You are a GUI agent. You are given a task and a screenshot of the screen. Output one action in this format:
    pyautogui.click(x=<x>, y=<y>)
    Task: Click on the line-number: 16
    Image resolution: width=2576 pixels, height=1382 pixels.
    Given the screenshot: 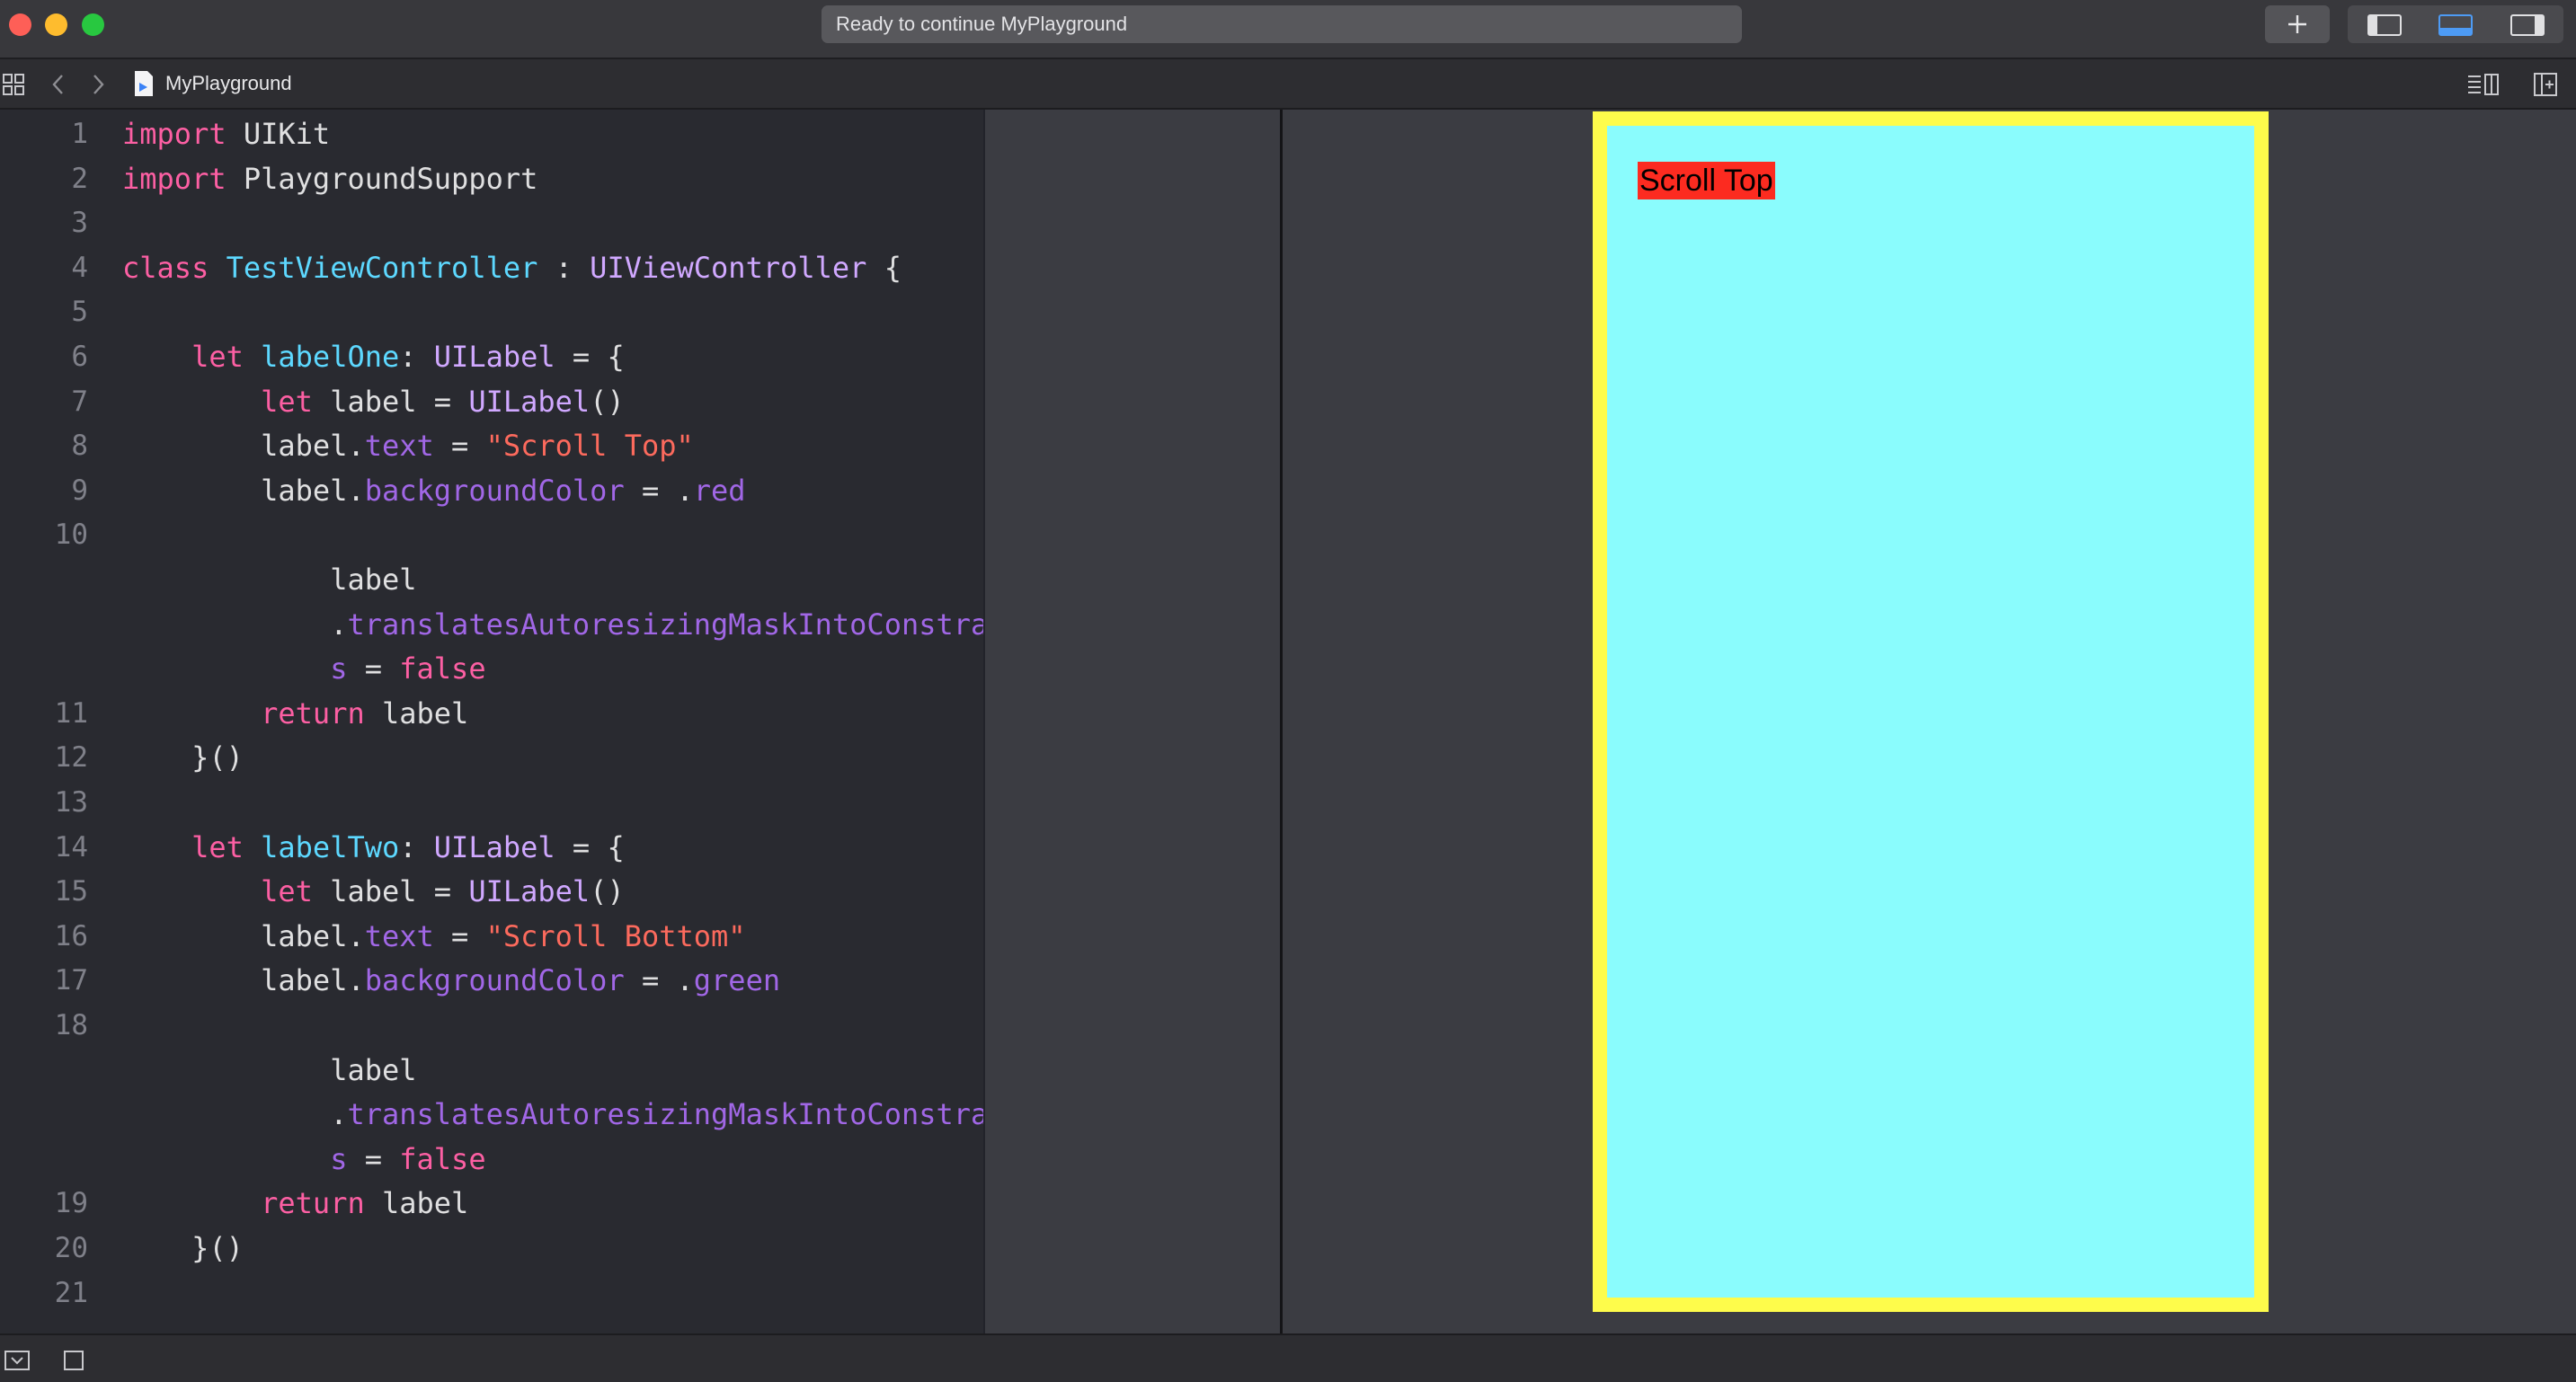 What is the action you would take?
    pyautogui.click(x=71, y=935)
    